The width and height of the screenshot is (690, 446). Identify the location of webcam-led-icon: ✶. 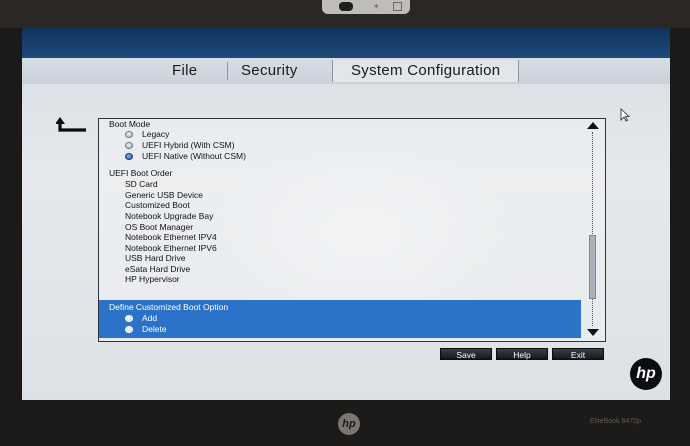
(376, 6).